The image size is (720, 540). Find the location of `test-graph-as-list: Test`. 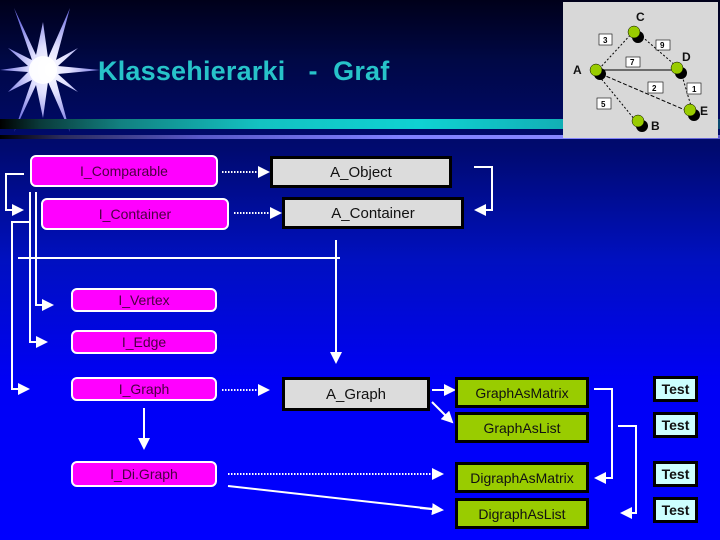

test-graph-as-list: Test is located at coordinates (675, 425).